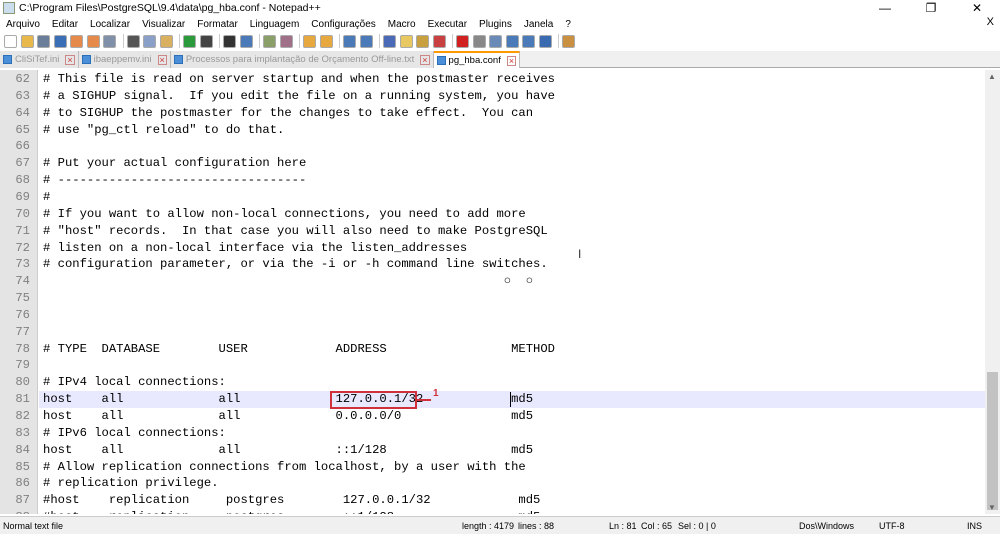 Image resolution: width=1000 pixels, height=534 pixels. Describe the element at coordinates (885, 8) in the screenshot. I see `minimize-button: —` at that location.